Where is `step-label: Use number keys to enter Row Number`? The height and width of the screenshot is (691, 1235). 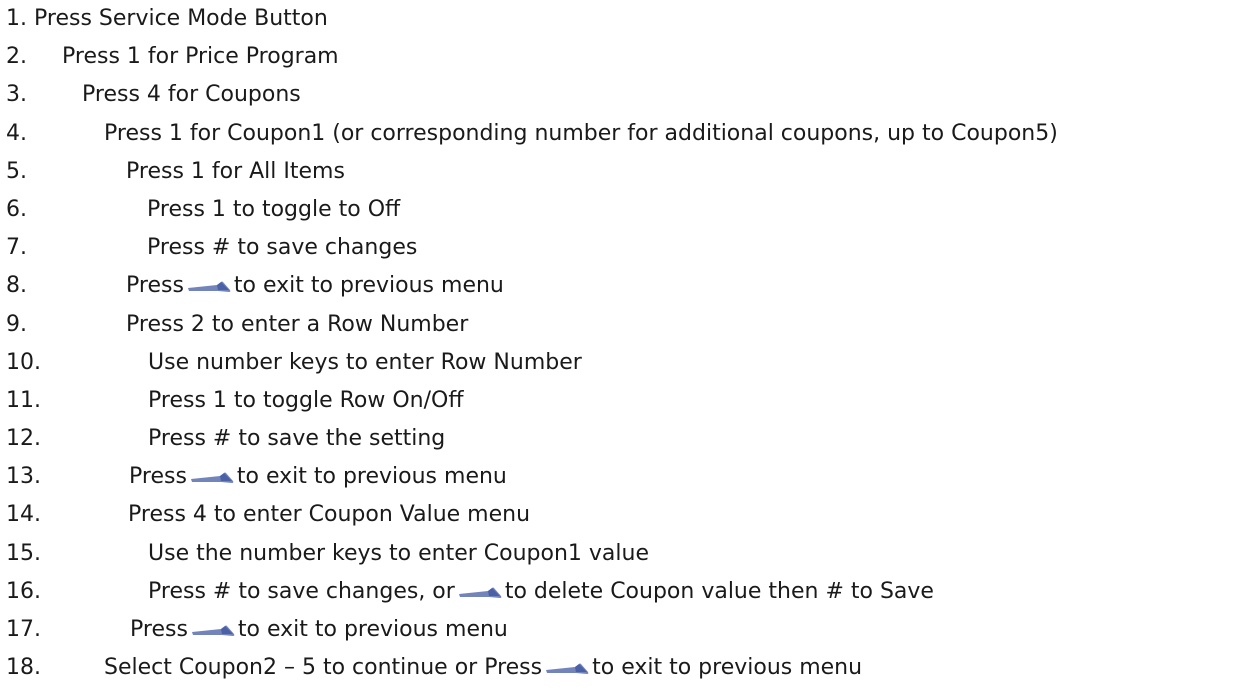
step-label: Use number keys to enter Row Number is located at coordinates (365, 362).